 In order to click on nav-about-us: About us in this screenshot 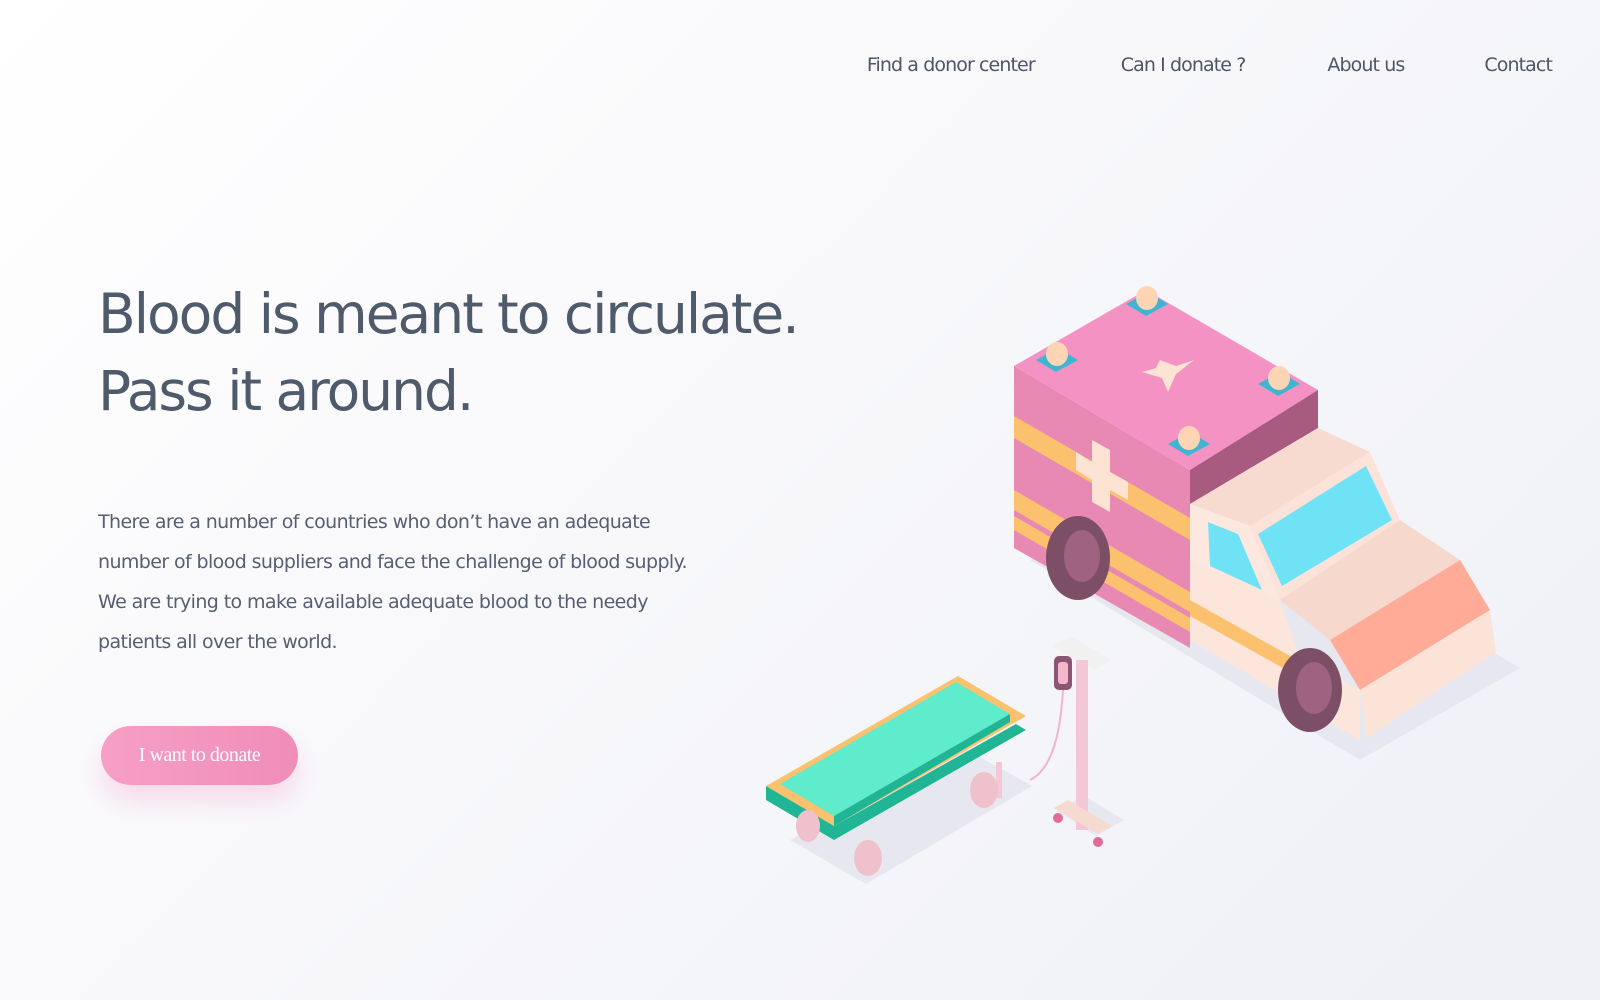, I will do `click(1366, 65)`.